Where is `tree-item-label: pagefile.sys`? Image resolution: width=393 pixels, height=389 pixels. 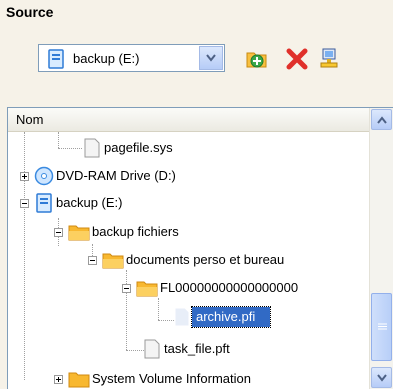
tree-item-label: pagefile.sys is located at coordinates (138, 147).